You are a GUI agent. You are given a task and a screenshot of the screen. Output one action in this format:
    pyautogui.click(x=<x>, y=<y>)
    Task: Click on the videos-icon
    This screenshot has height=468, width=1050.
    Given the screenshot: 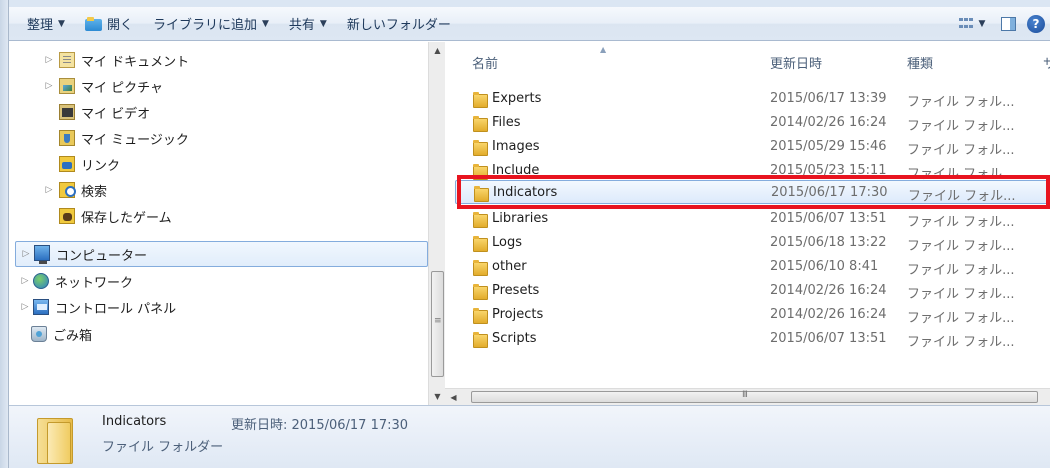 What is the action you would take?
    pyautogui.click(x=67, y=112)
    